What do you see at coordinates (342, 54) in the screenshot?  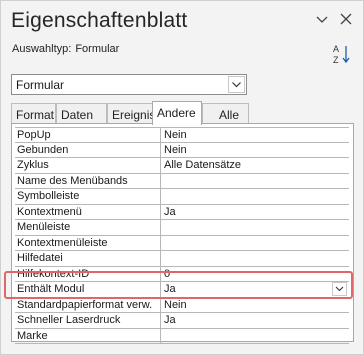 I see `sort-az-icon: A Z` at bounding box center [342, 54].